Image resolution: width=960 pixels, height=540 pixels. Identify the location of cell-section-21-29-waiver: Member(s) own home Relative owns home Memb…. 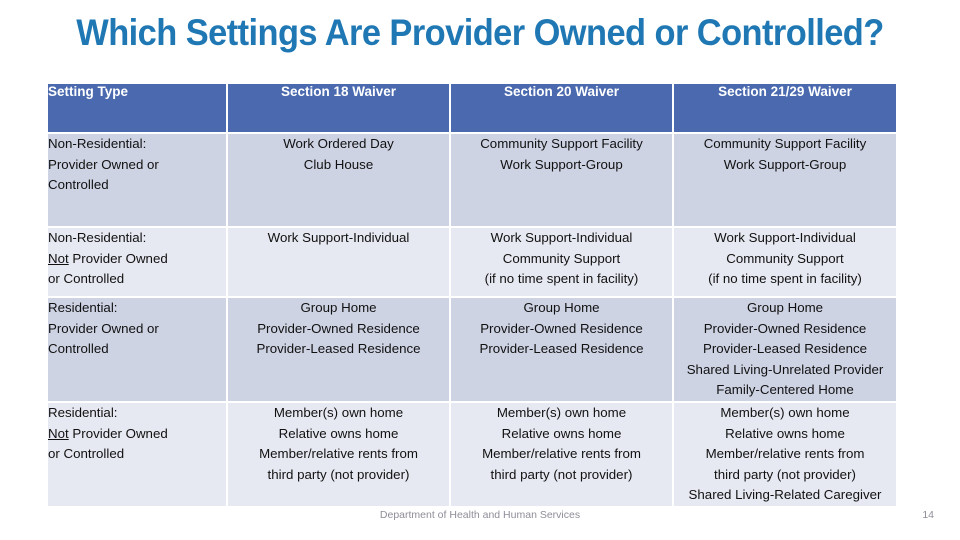
(785, 455).